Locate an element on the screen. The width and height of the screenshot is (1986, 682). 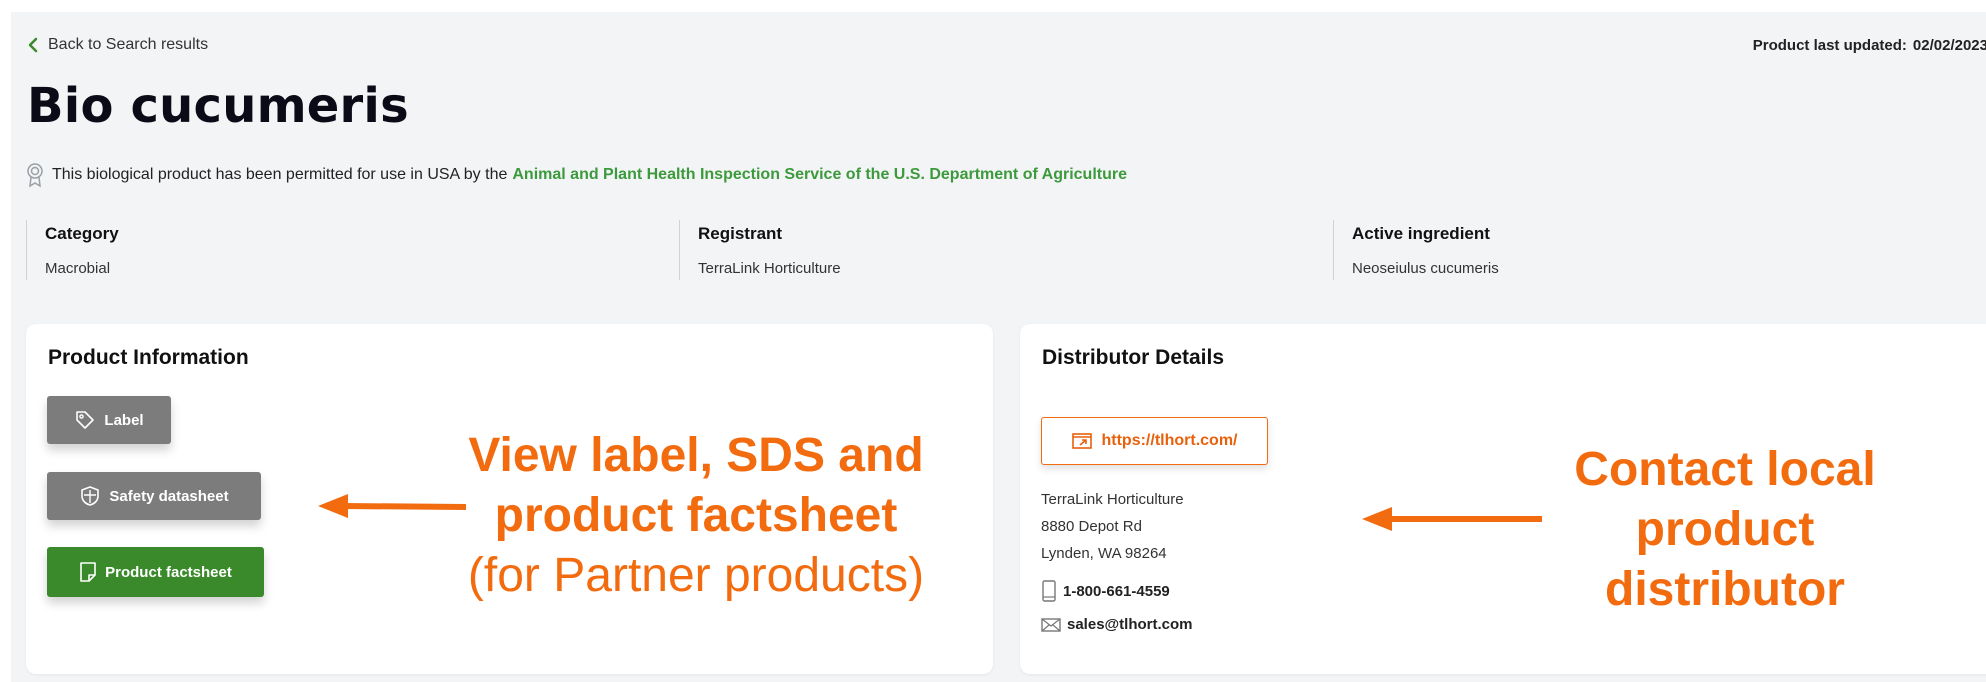
right-annotation: Contact local product distributor is located at coordinates (1725, 530).